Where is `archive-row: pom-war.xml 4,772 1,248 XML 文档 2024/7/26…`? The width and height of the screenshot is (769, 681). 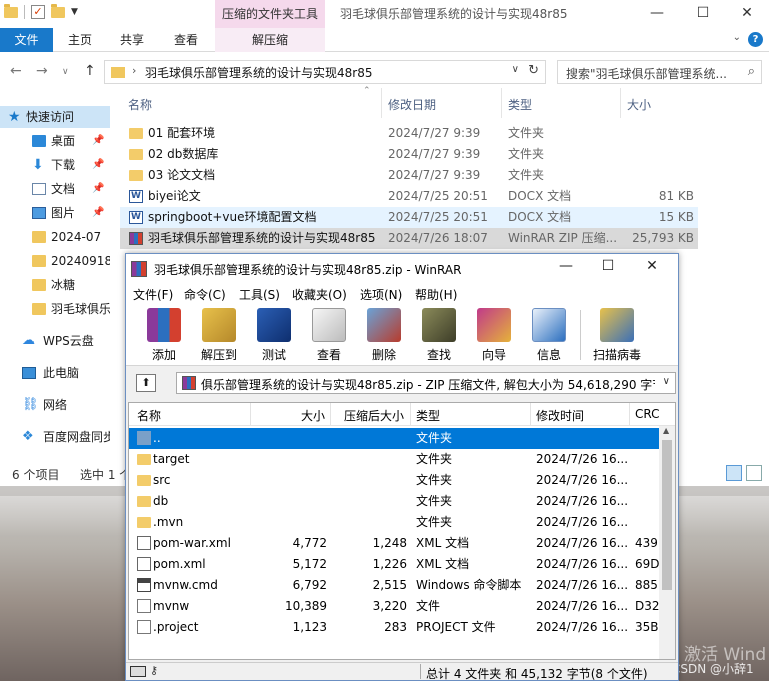
archive-row: pom-war.xml 4,772 1,248 XML 文档 2024/7/26… is located at coordinates (394, 543).